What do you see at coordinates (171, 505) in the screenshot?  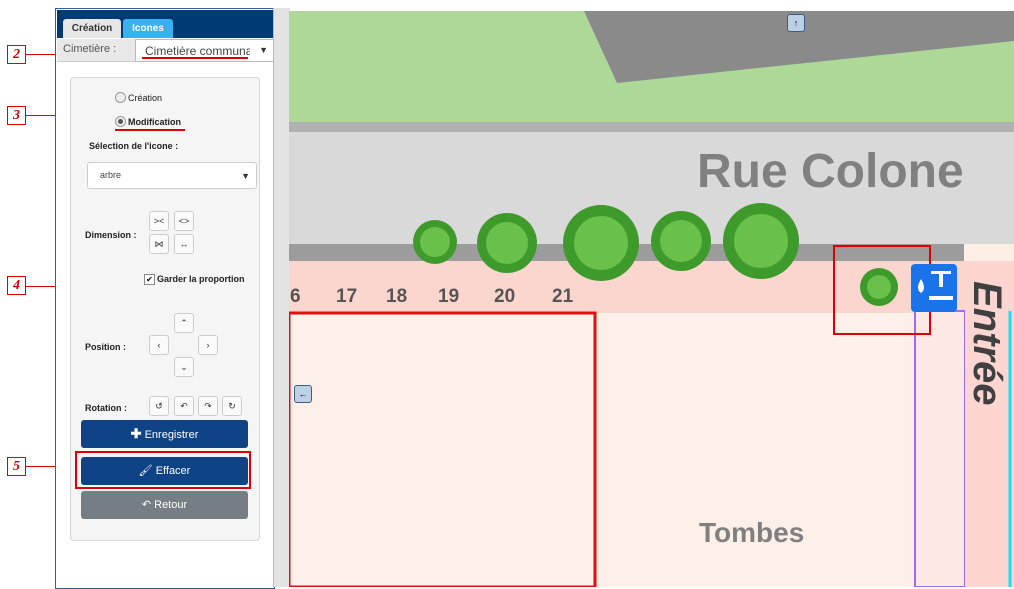 I see `back-button-label: Retour` at bounding box center [171, 505].